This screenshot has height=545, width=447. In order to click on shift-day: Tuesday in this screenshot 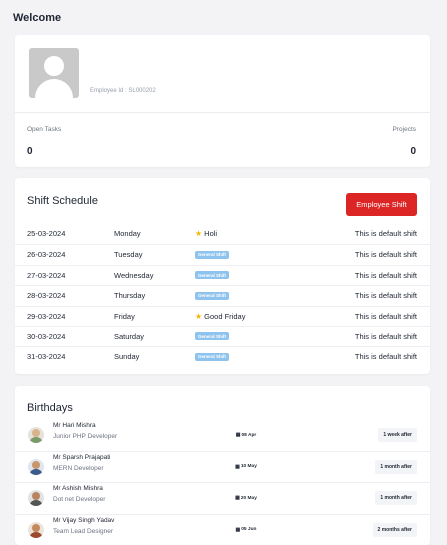, I will do `click(128, 255)`.